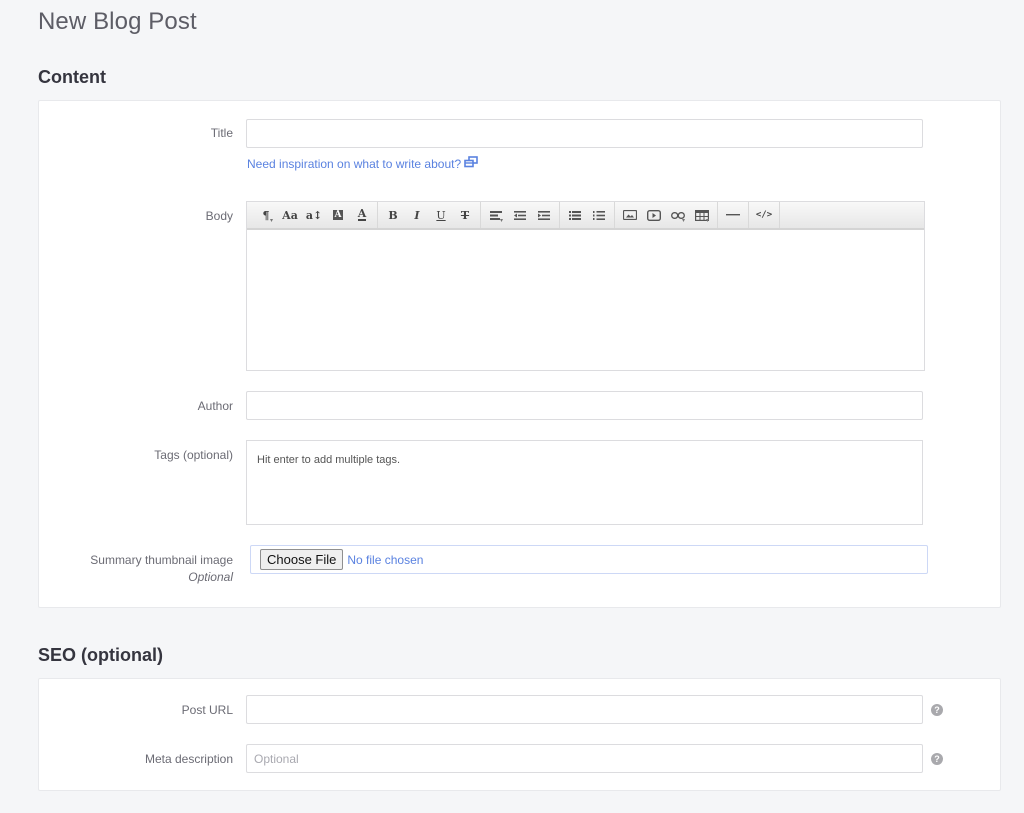 Image resolution: width=1024 pixels, height=813 pixels. I want to click on italic-icon: I, so click(417, 215).